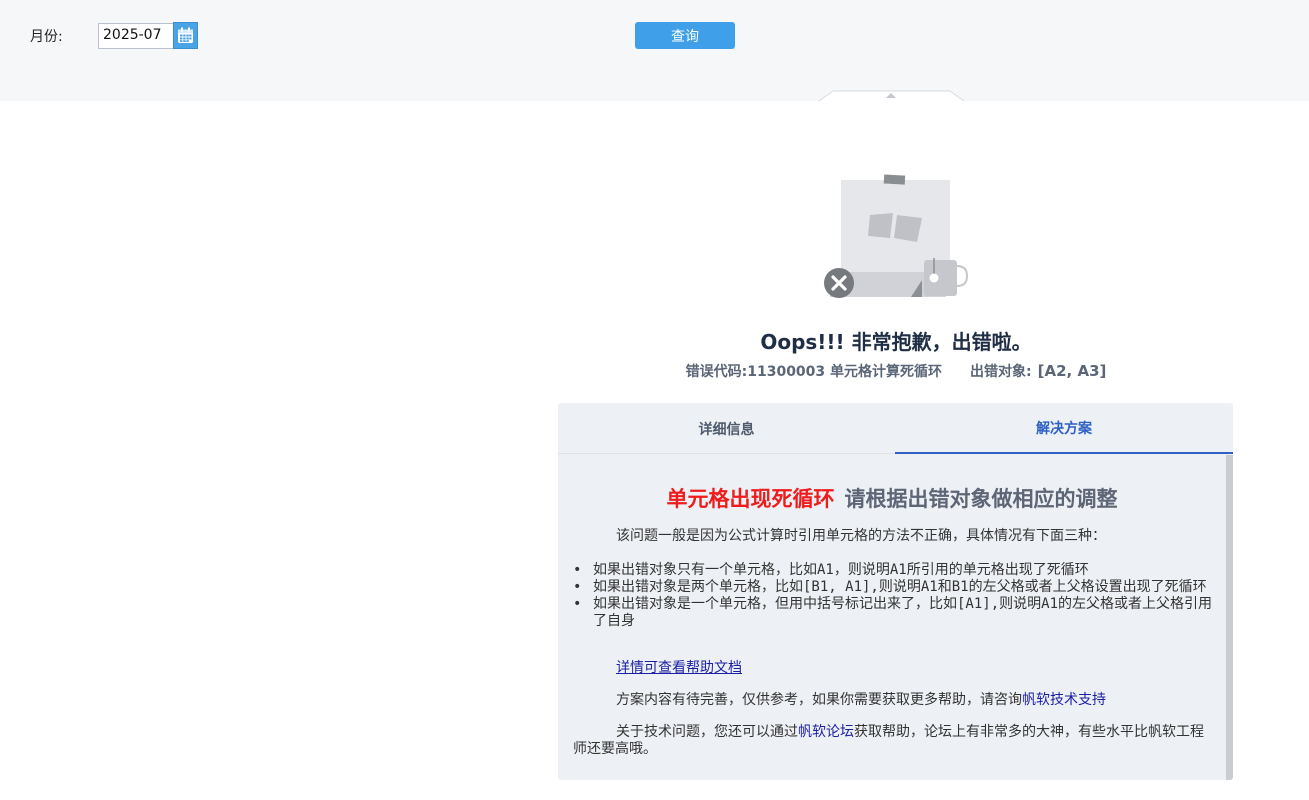 The height and width of the screenshot is (800, 1309). What do you see at coordinates (726, 428) in the screenshot?
I see `tab-detail: 详细信息` at bounding box center [726, 428].